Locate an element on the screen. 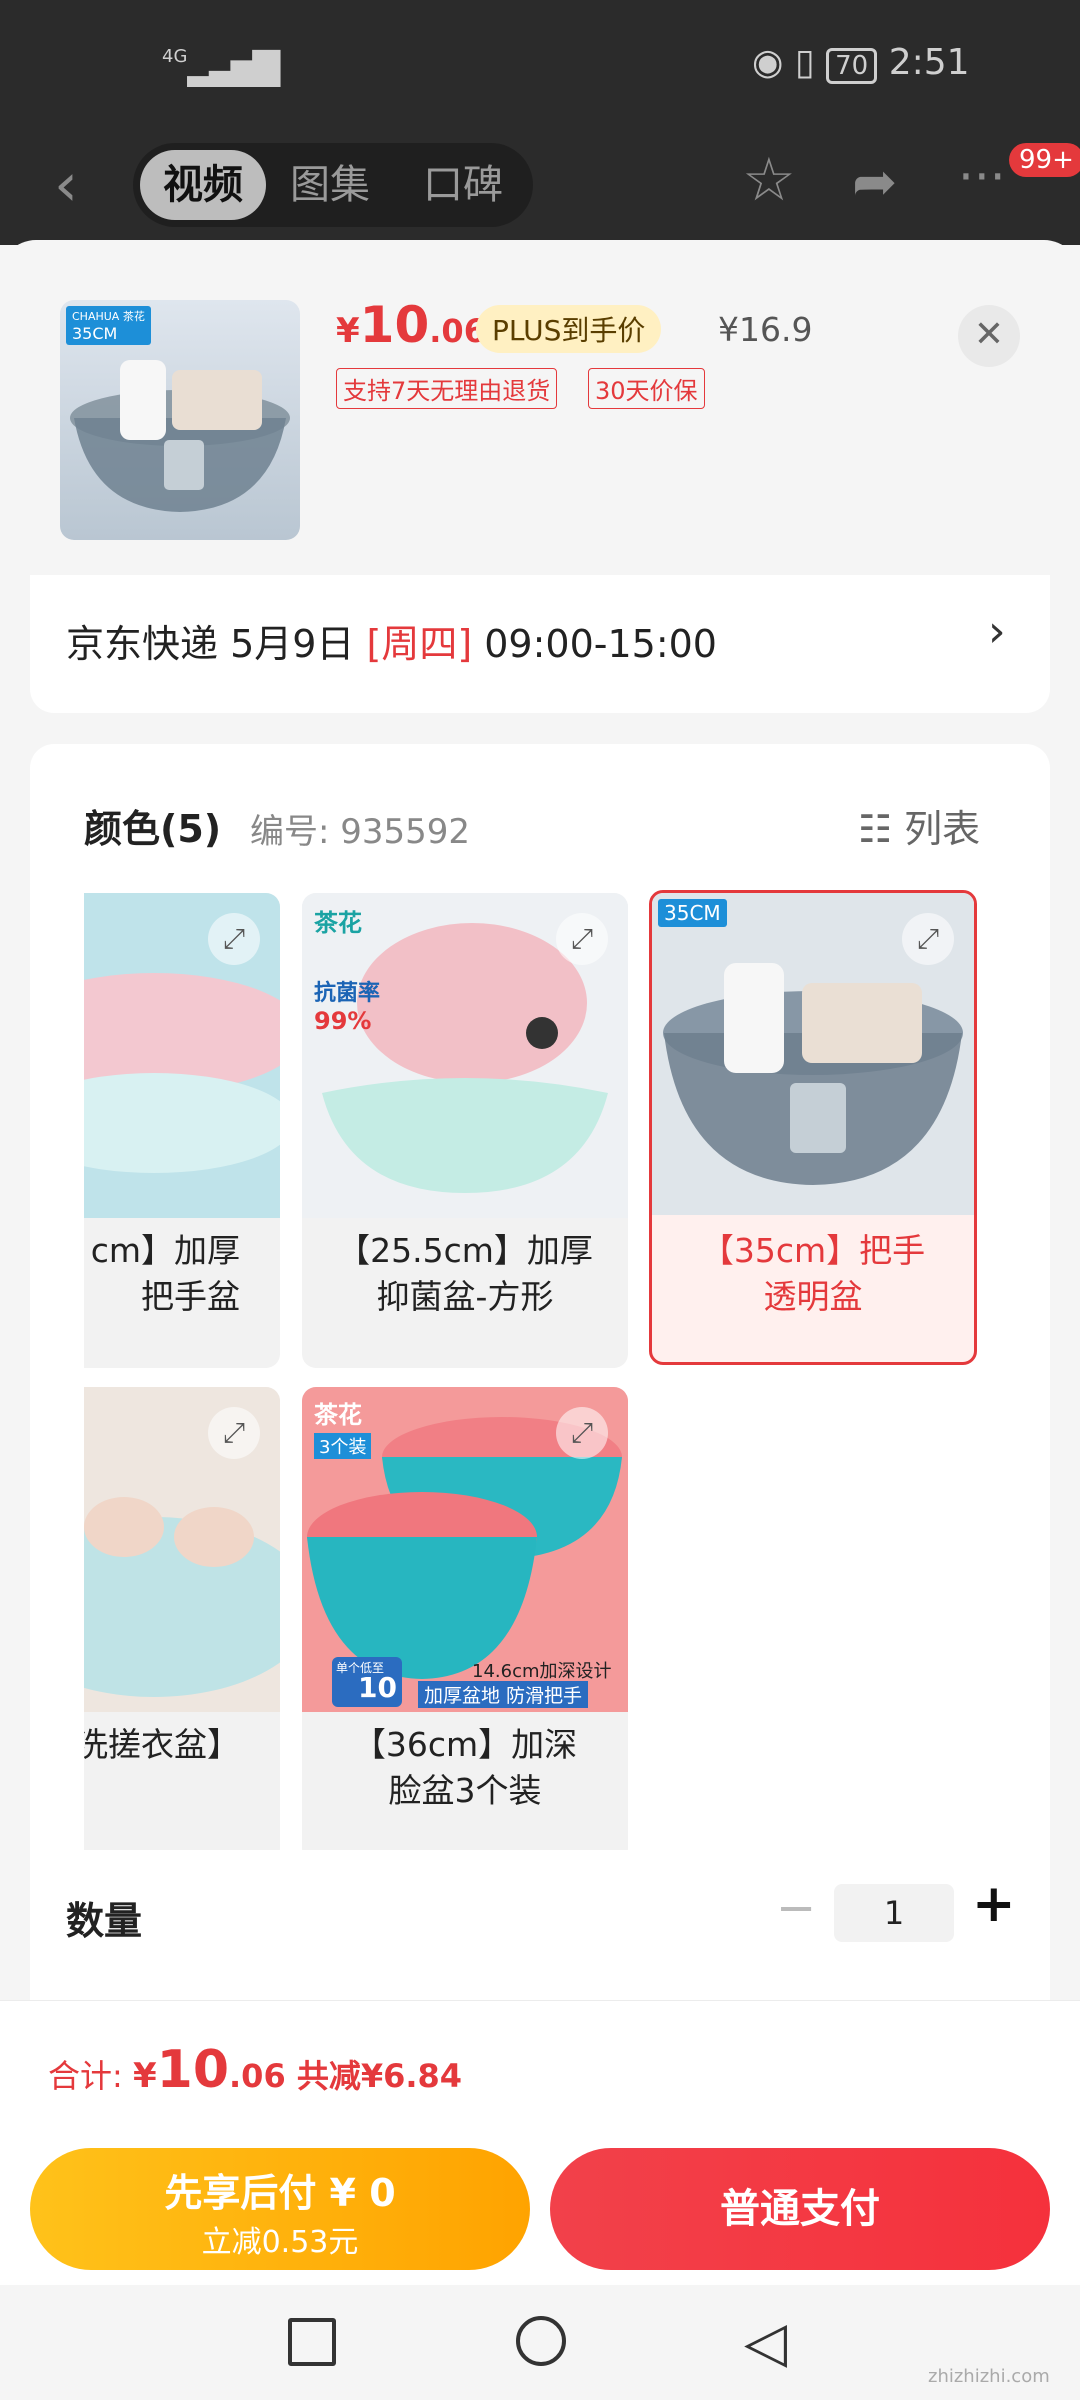 This screenshot has height=2400, width=1080. color-section-title: 颜色(5) is located at coordinates (153, 829).